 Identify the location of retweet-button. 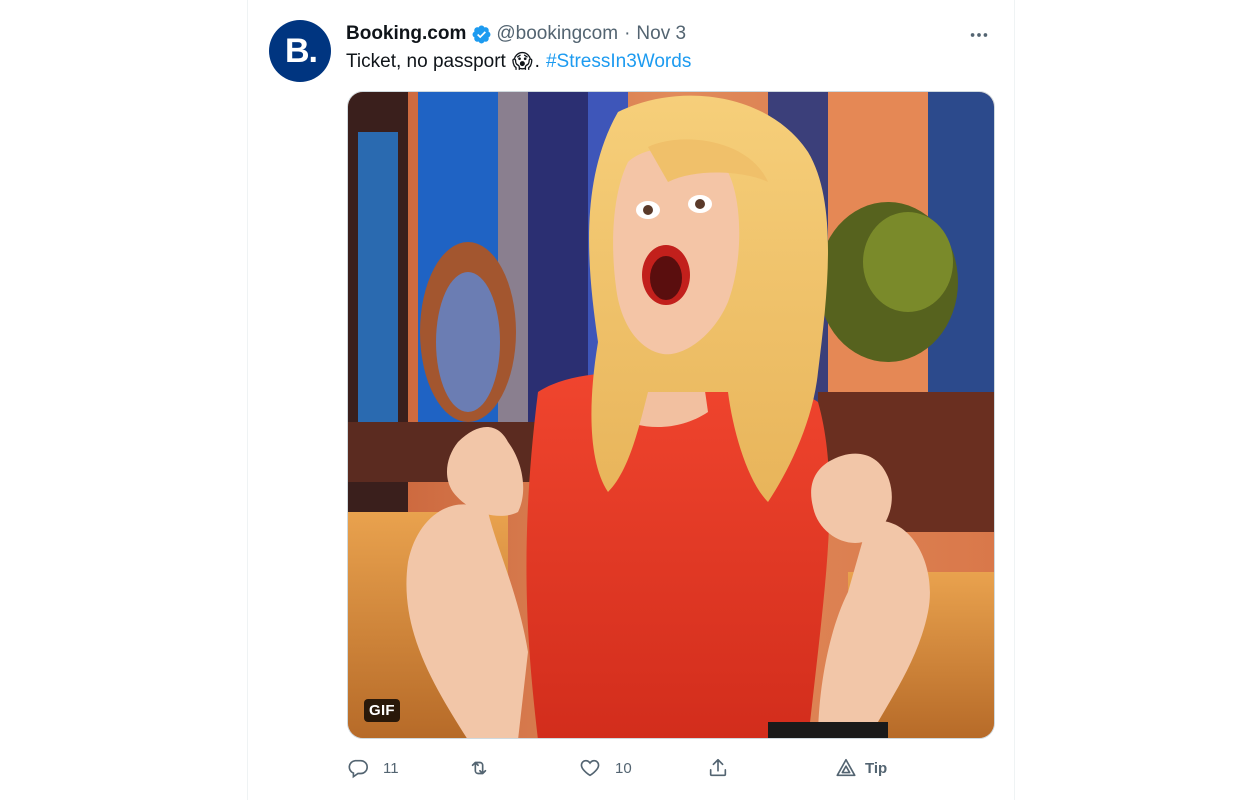
(479, 768).